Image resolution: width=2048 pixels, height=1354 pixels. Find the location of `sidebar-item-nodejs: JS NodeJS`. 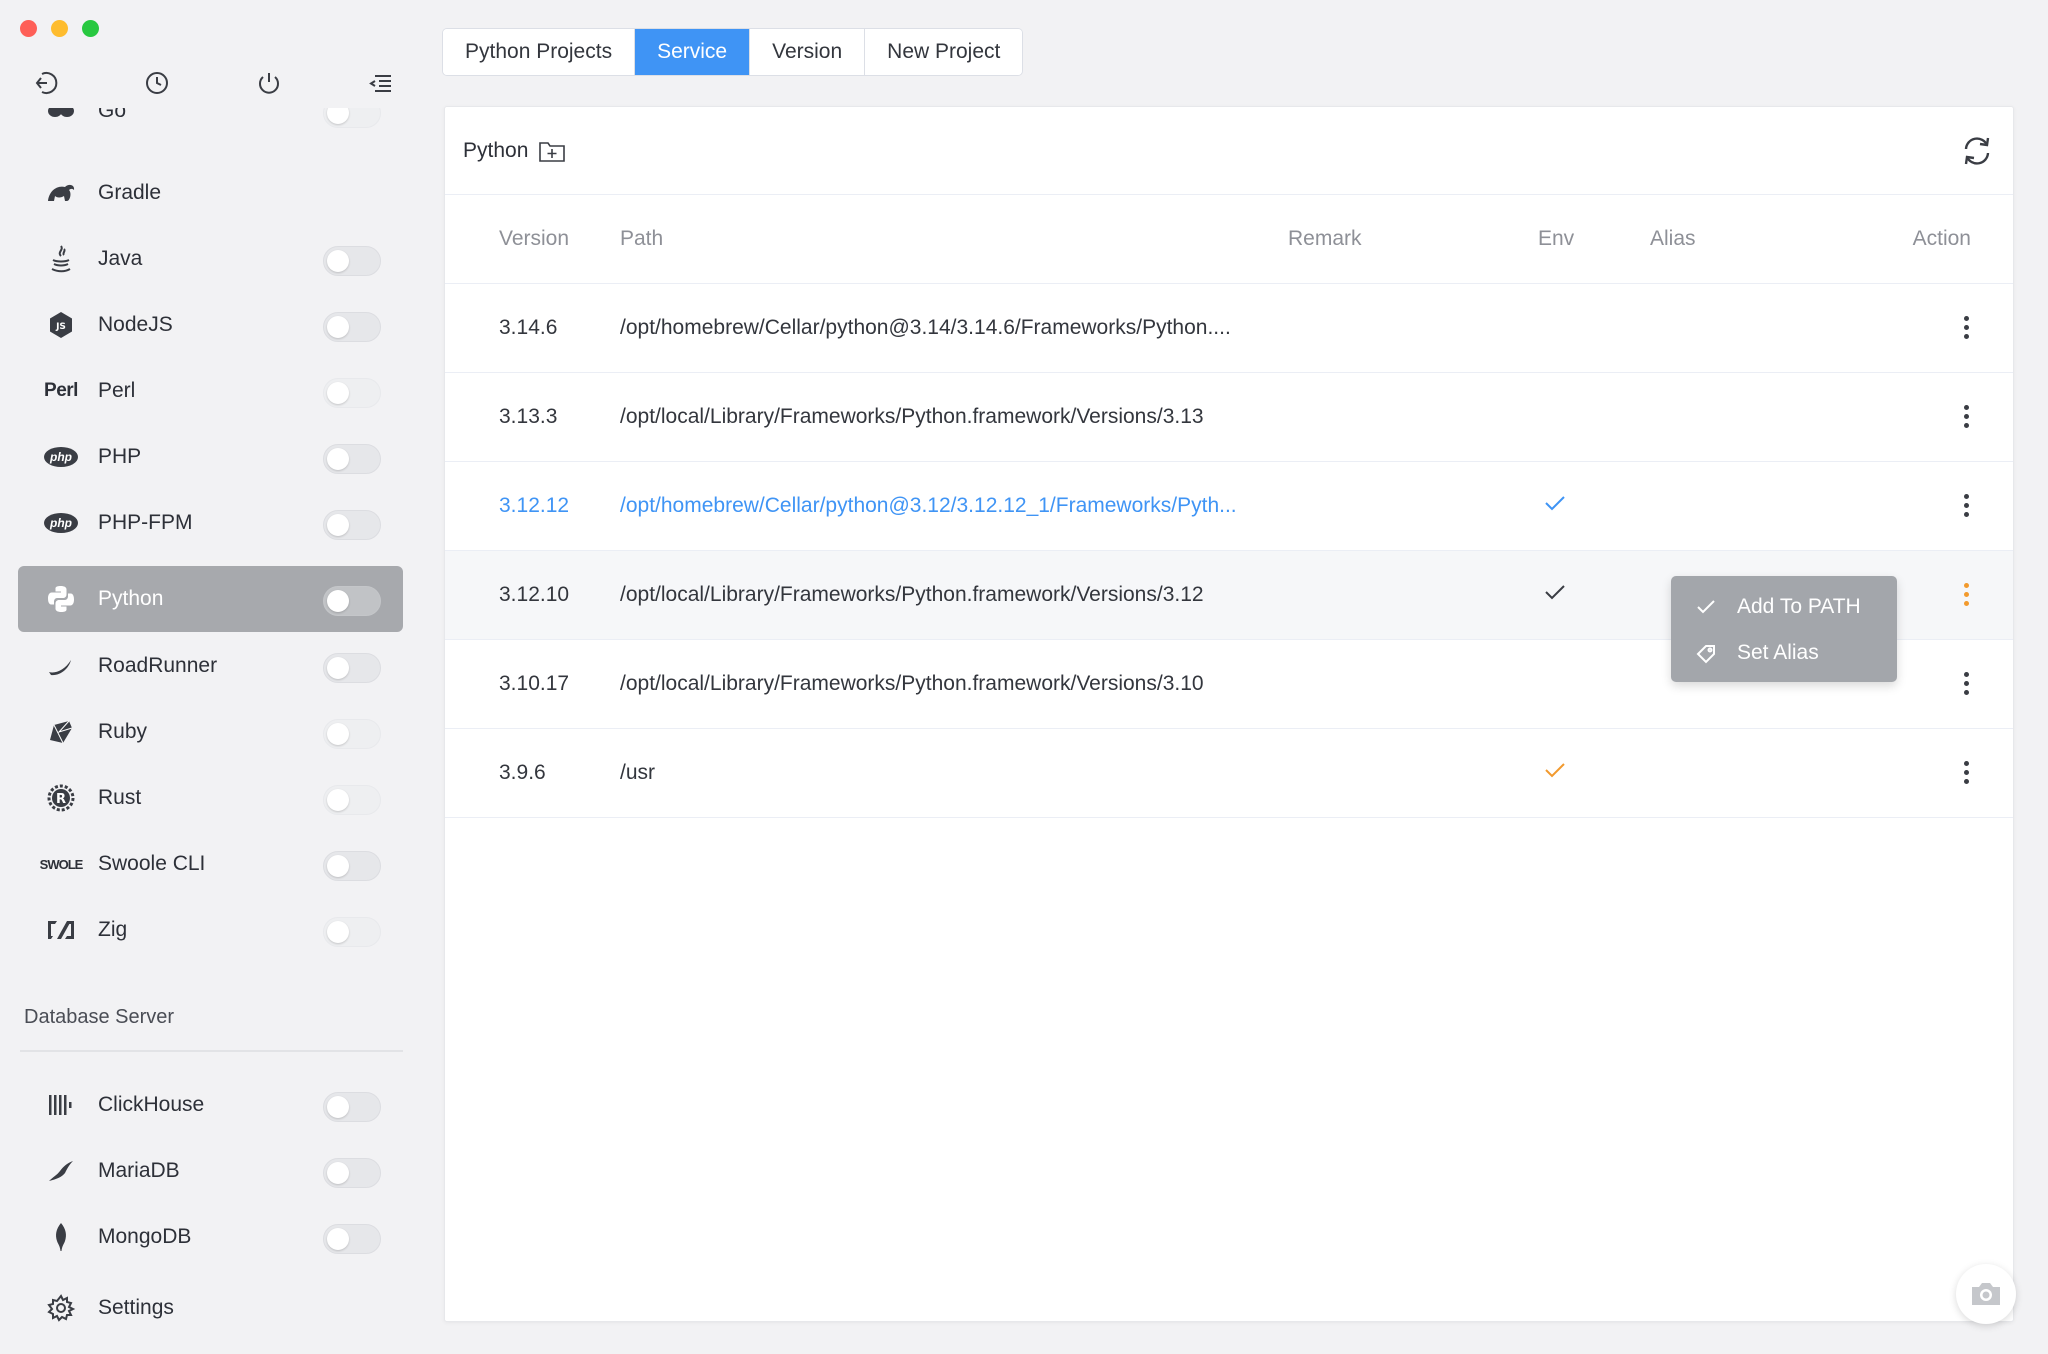

sidebar-item-nodejs: JS NodeJS is located at coordinates (210, 325).